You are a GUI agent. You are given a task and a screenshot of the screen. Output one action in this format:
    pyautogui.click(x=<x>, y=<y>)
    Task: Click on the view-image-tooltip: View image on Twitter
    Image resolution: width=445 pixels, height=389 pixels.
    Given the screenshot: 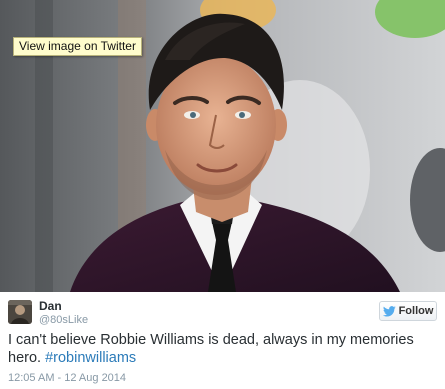 What is the action you would take?
    pyautogui.click(x=77, y=46)
    